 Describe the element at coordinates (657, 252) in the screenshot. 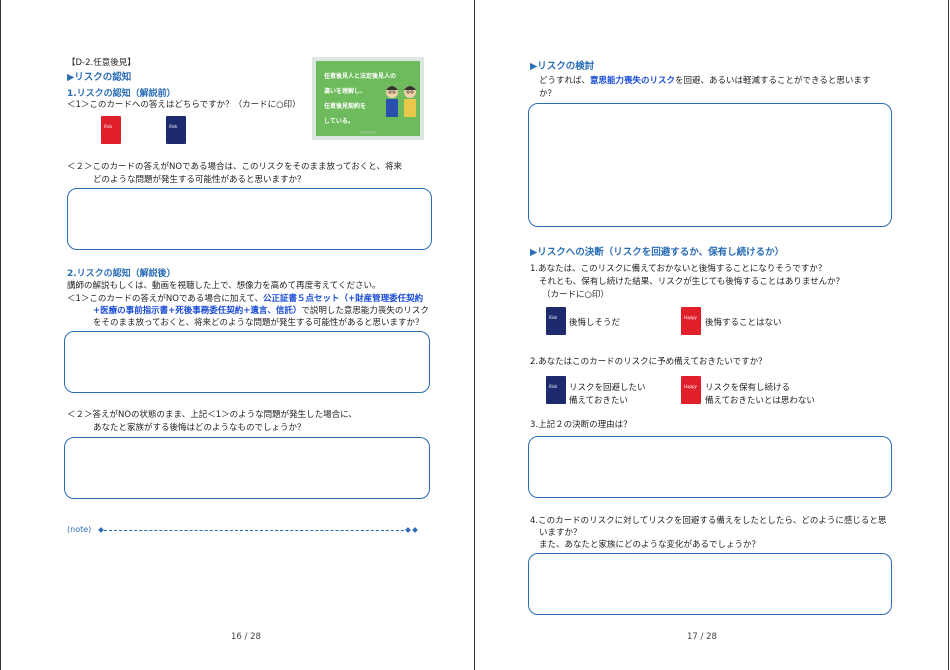

I see `heading-risk-decision: ▶リスクへの決断（リスクを回避するか、保有し続けるか）` at that location.